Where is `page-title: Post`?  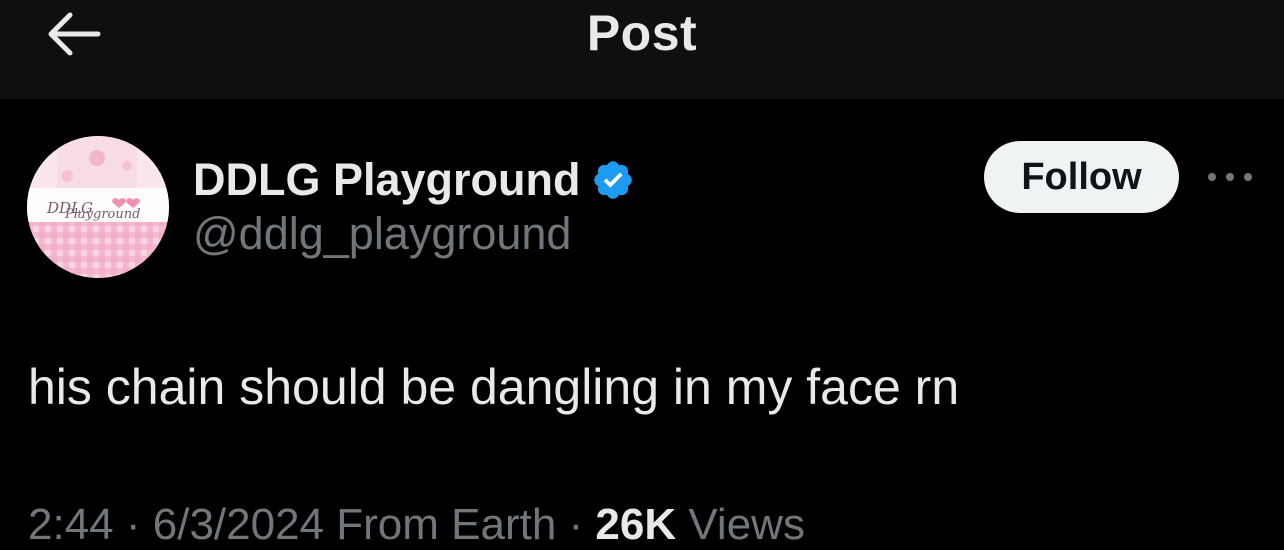 page-title: Post is located at coordinates (642, 33).